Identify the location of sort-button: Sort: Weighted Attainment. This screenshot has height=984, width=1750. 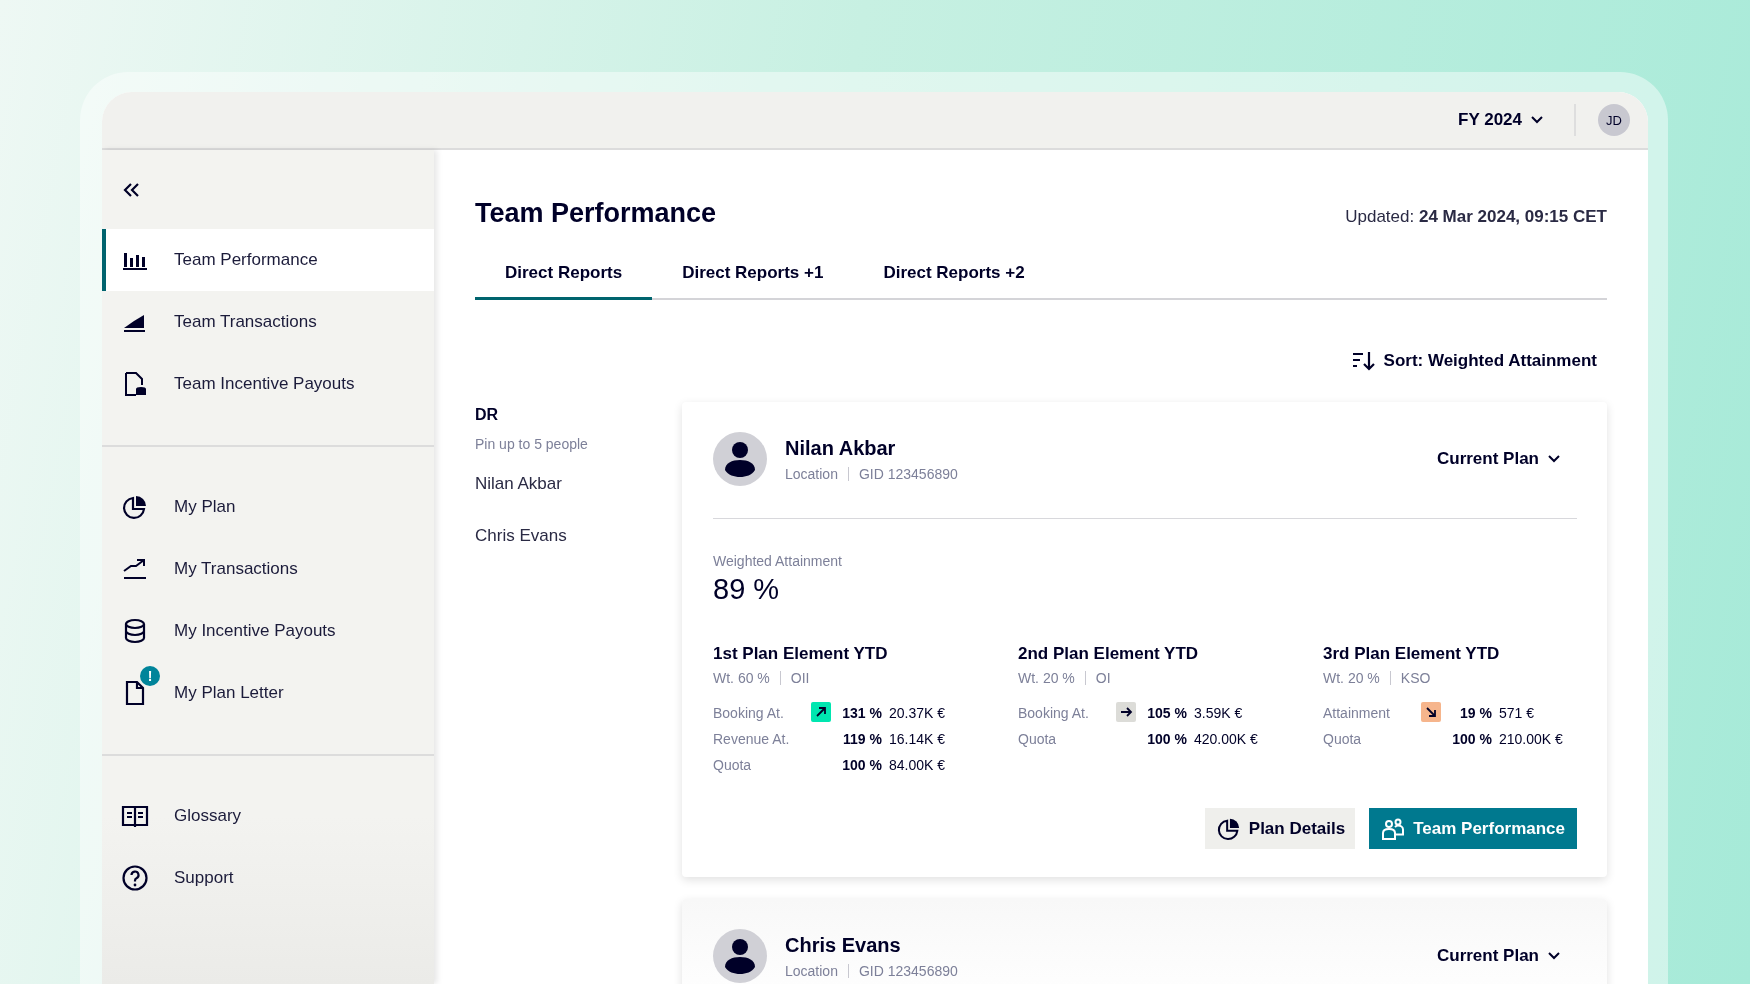
(1474, 361).